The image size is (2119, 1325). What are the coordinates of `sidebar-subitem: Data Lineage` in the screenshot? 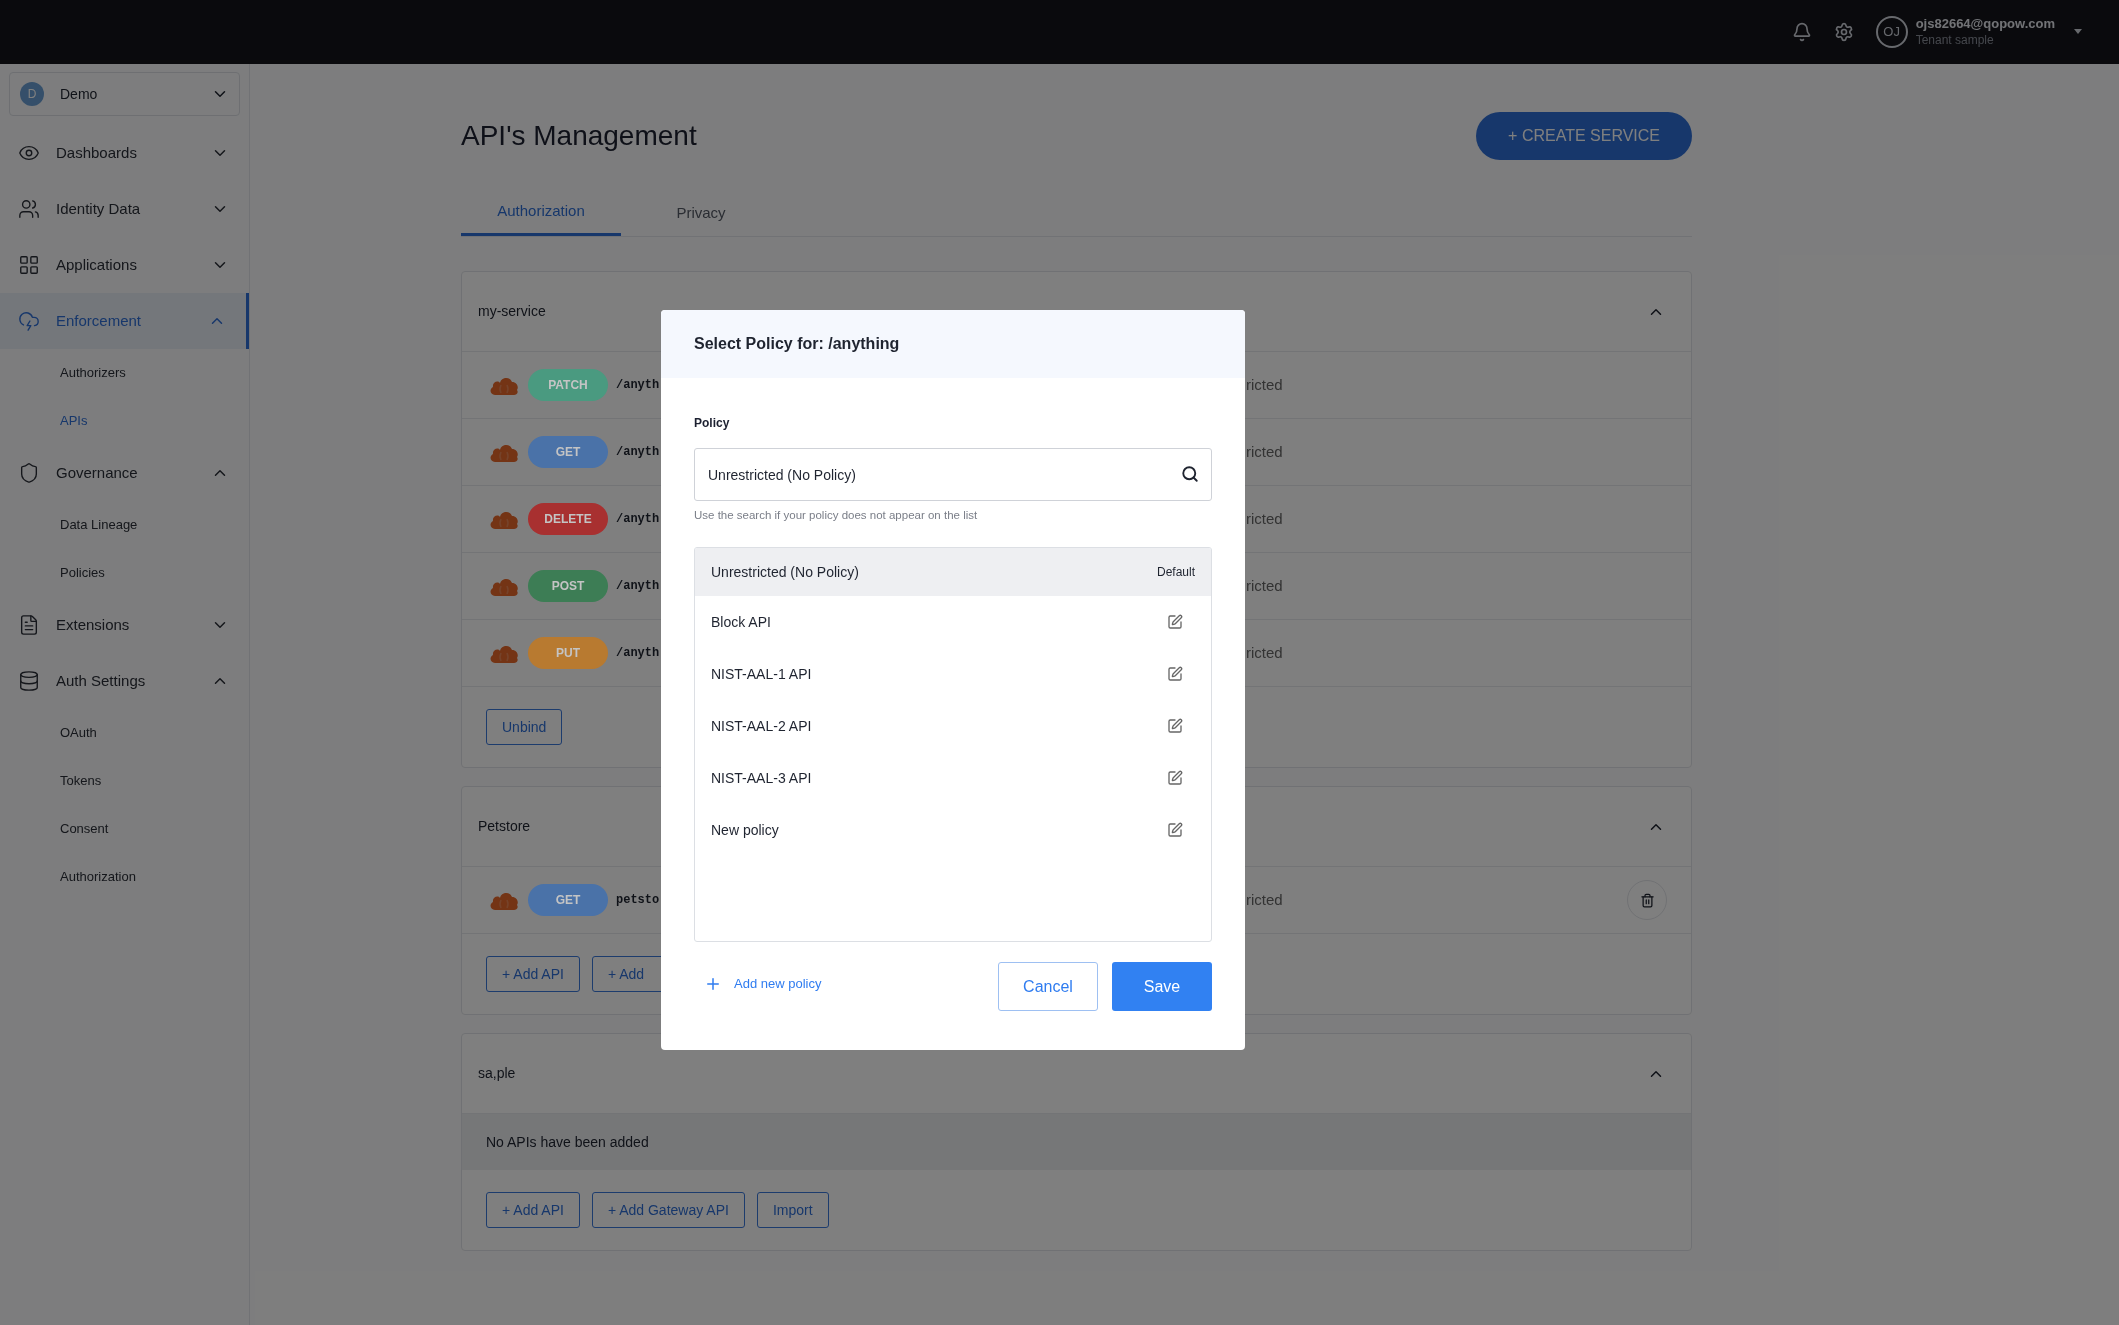 It's located at (124, 525).